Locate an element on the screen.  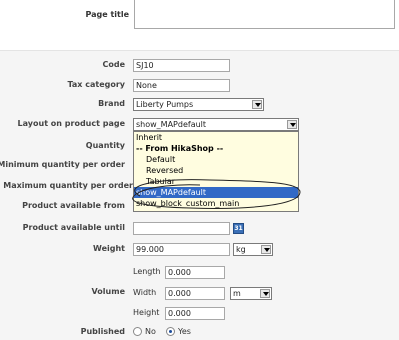
max-qty-label: Maximum quantity per order is located at coordinates (68, 185).